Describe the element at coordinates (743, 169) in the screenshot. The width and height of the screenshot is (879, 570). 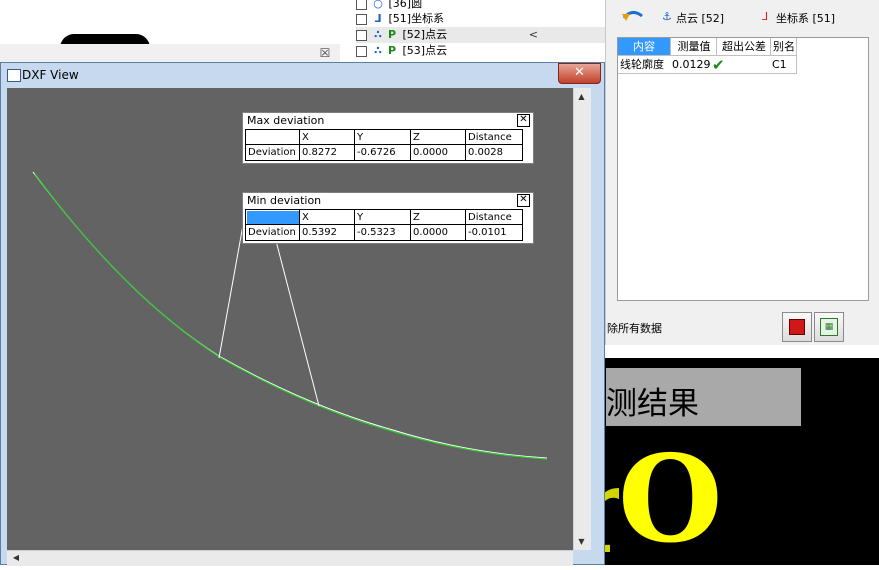
I see `result-table` at that location.